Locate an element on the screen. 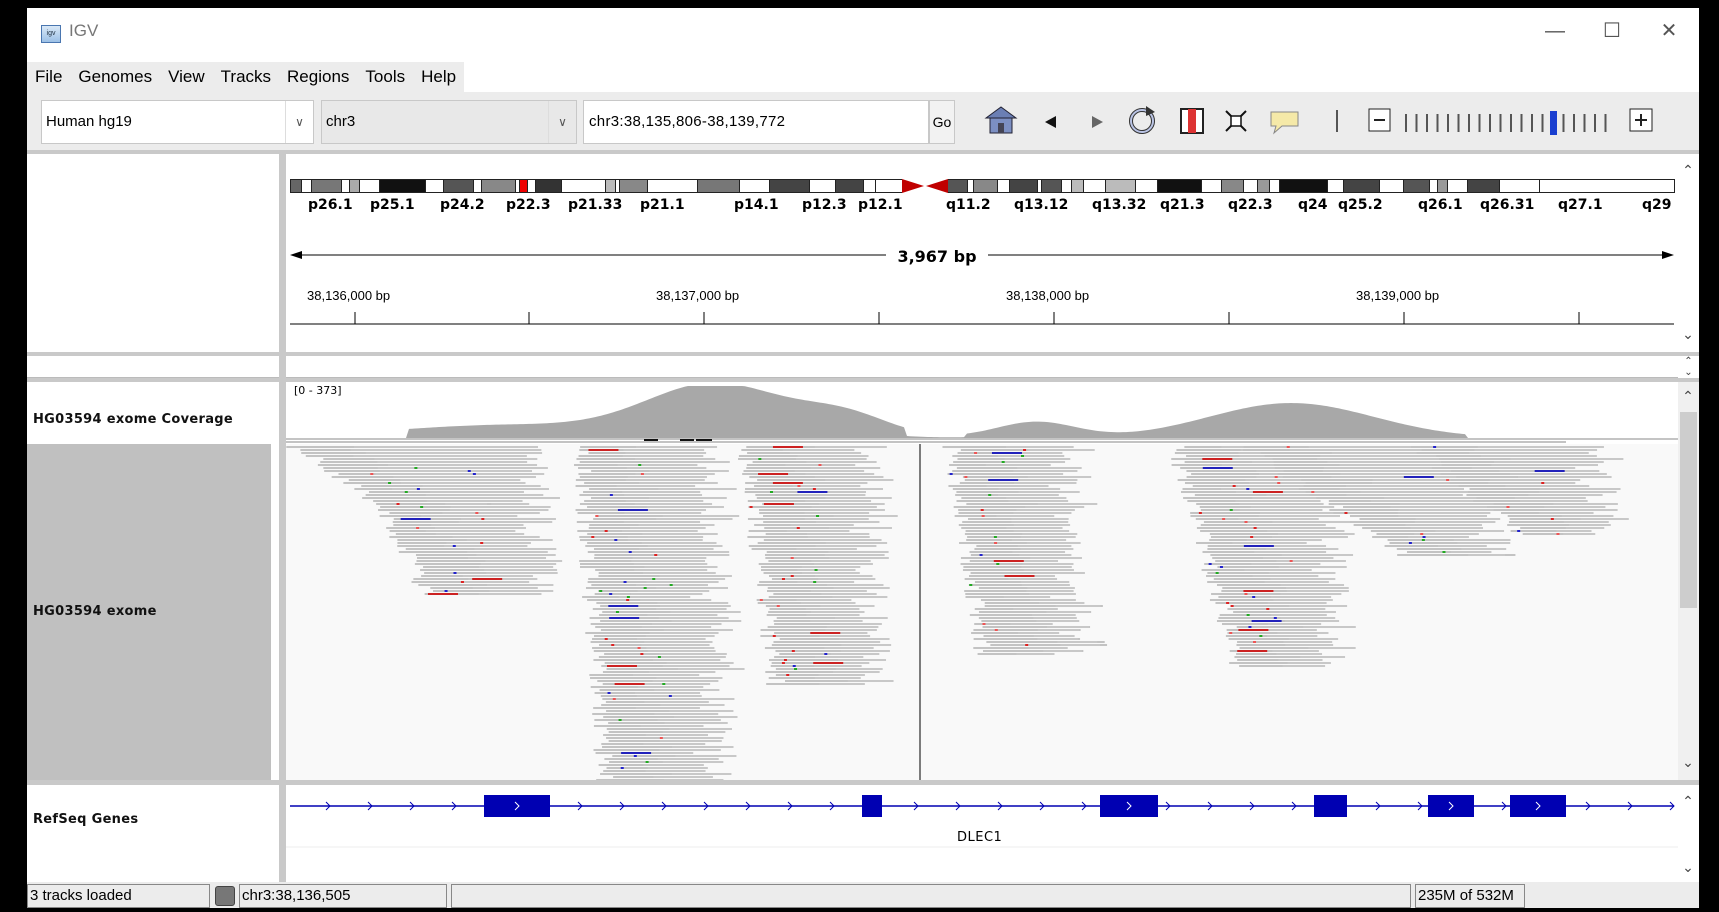 The height and width of the screenshot is (912, 1719). chromosome-dropdown: chr3 ∨ is located at coordinates (449, 122).